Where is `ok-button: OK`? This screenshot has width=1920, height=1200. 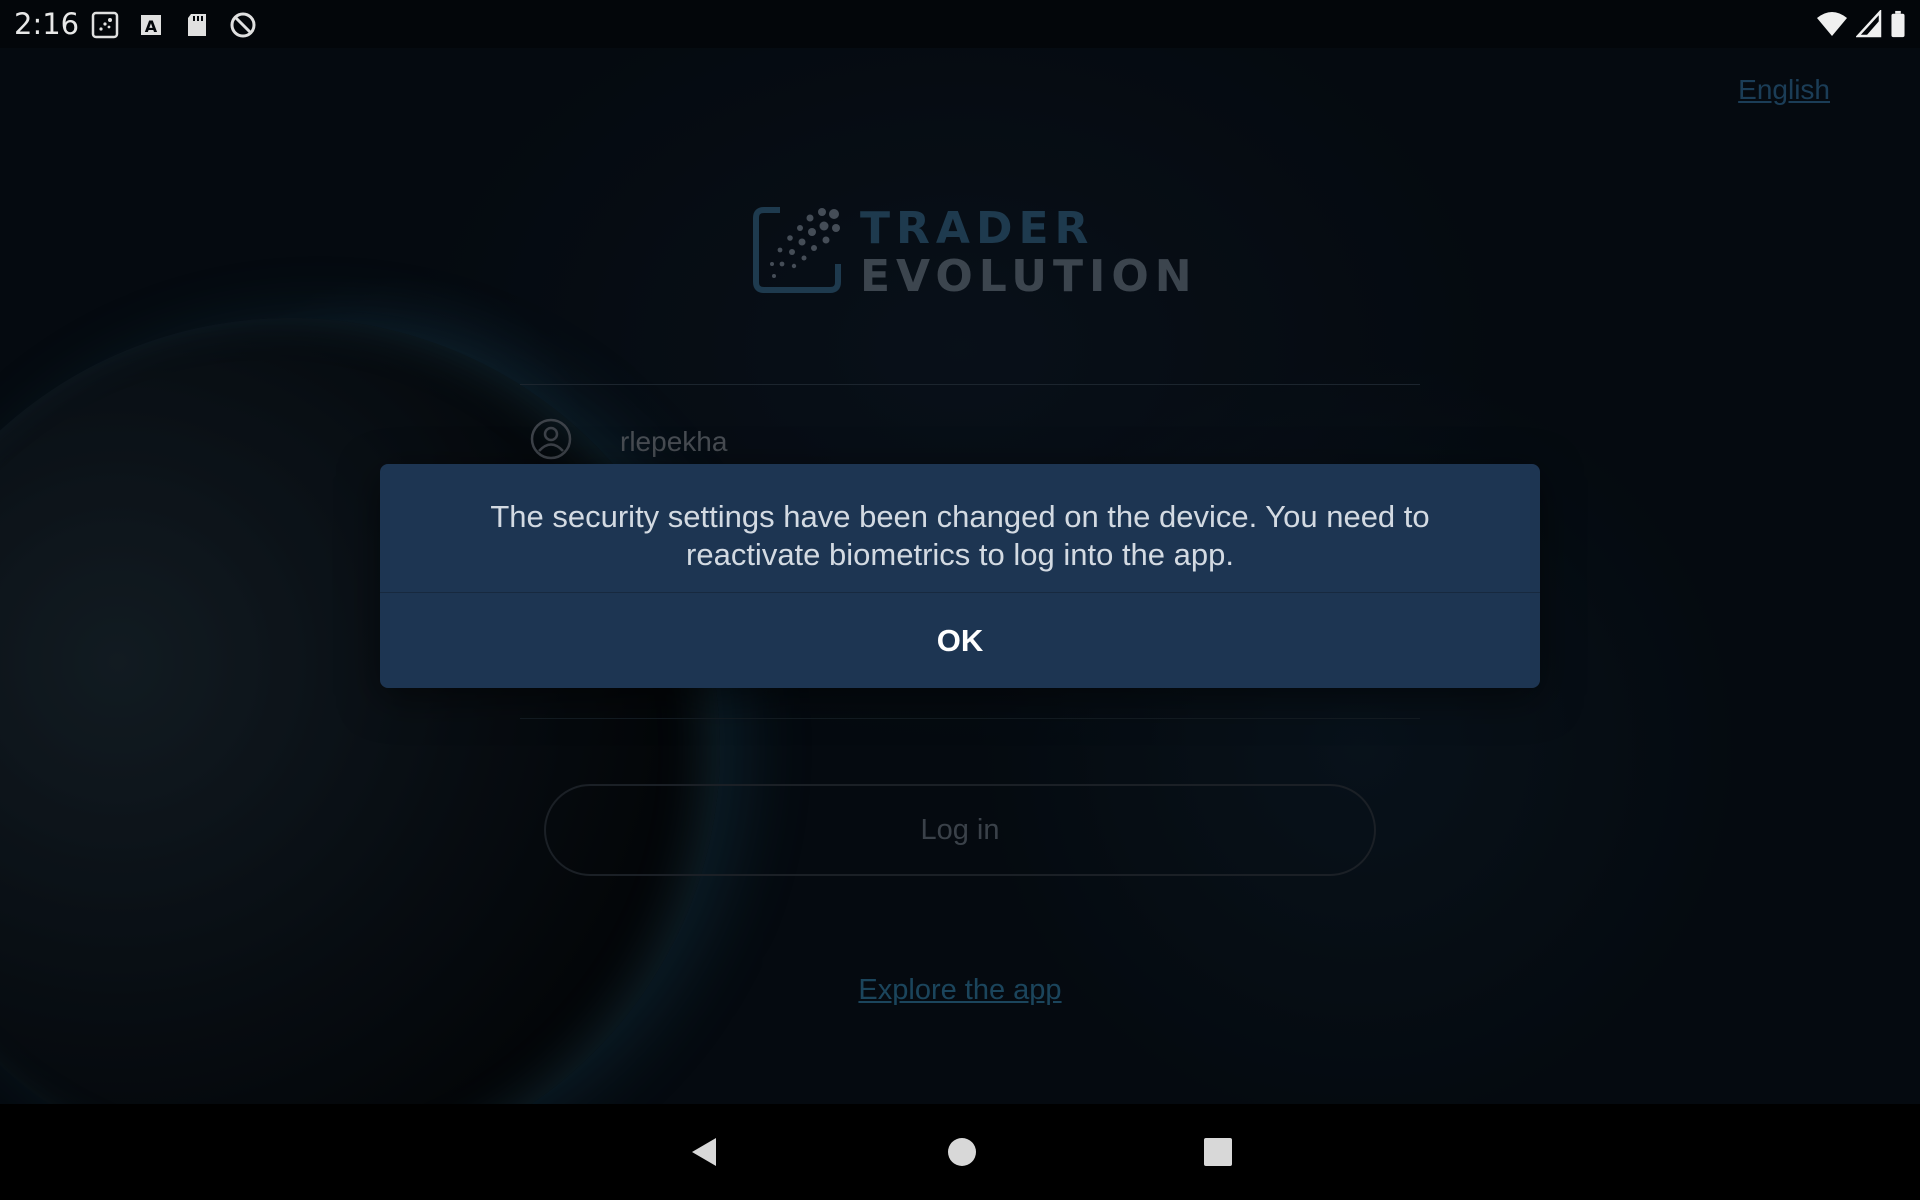
ok-button: OK is located at coordinates (960, 640).